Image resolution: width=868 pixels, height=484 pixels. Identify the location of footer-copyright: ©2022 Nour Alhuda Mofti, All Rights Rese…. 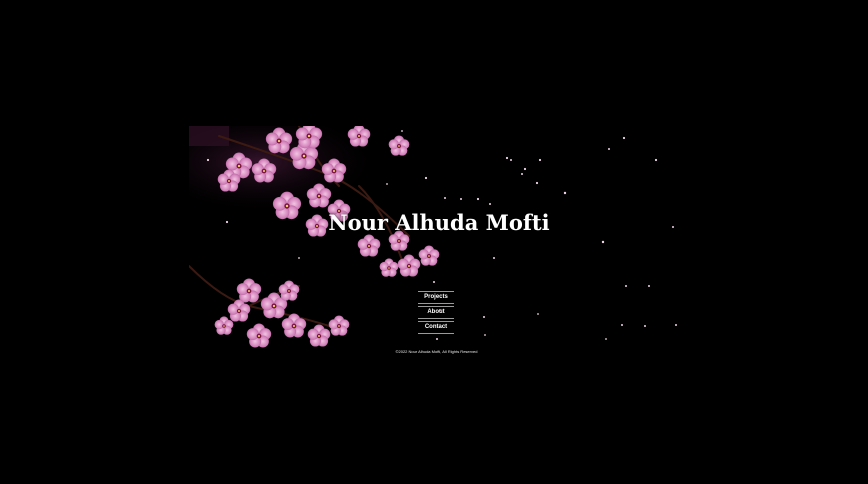
(436, 351).